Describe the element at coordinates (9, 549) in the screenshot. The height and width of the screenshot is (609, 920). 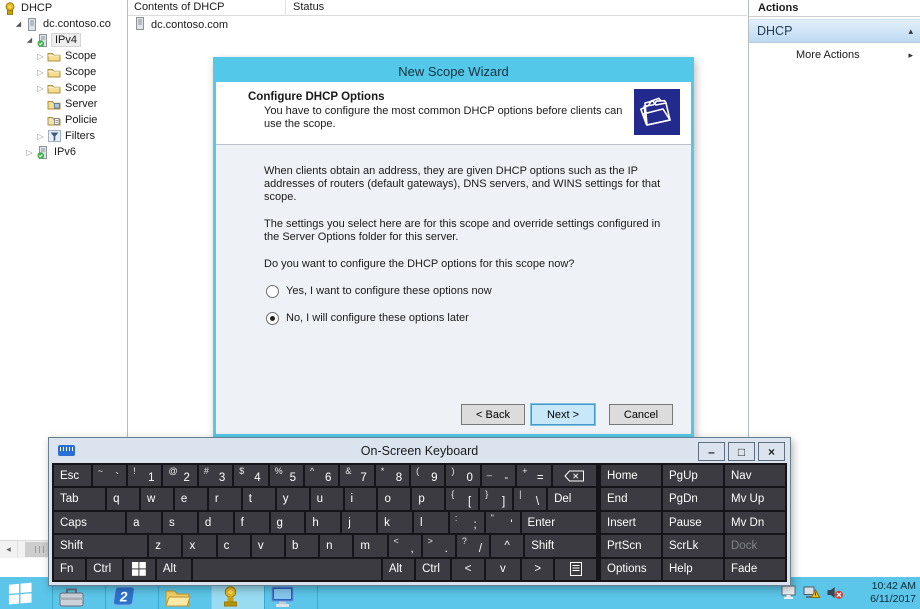
I see `scroll-left-icon: ◂` at that location.